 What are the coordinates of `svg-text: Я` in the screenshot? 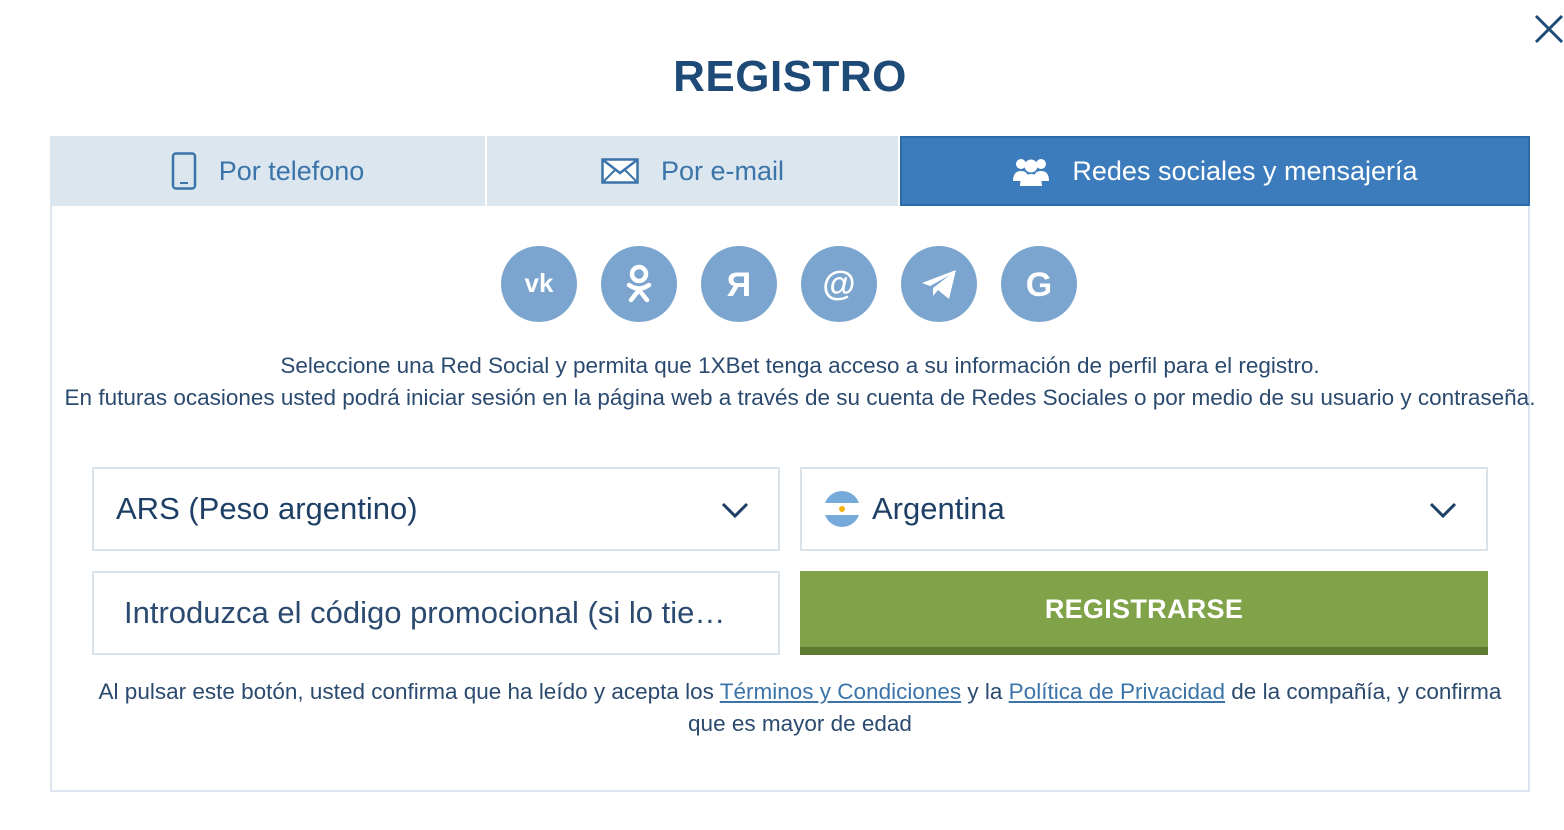 It's located at (739, 285).